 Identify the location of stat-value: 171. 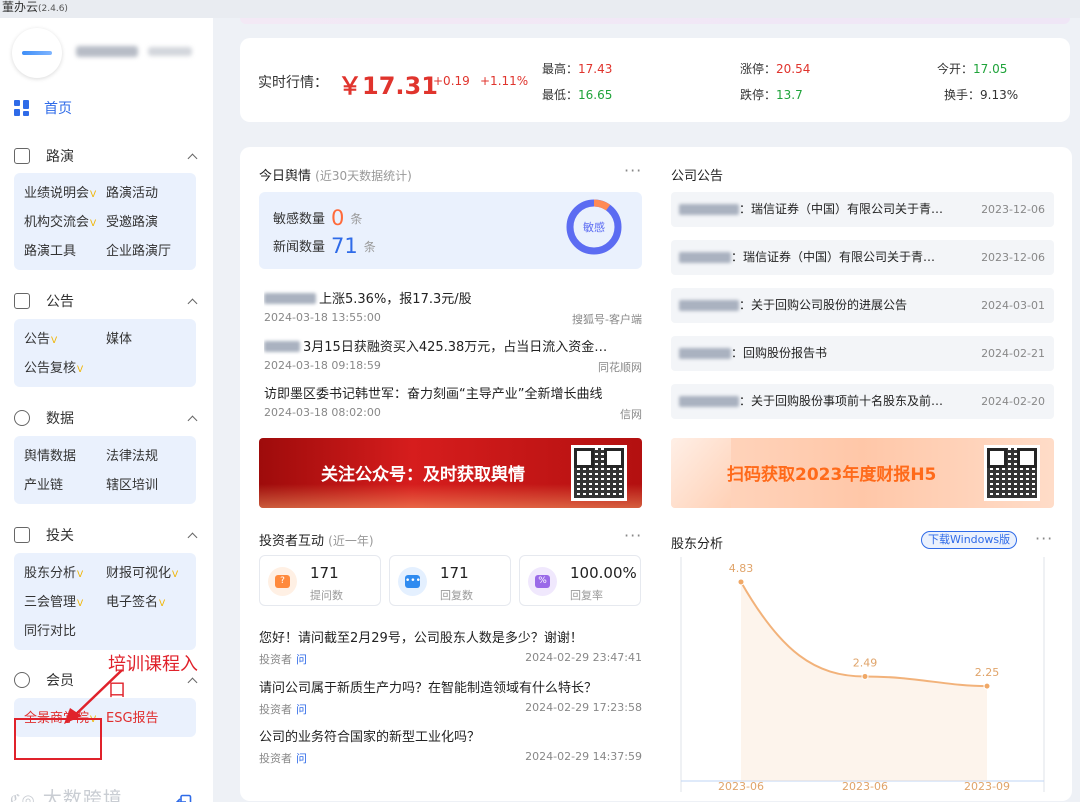
(324, 573).